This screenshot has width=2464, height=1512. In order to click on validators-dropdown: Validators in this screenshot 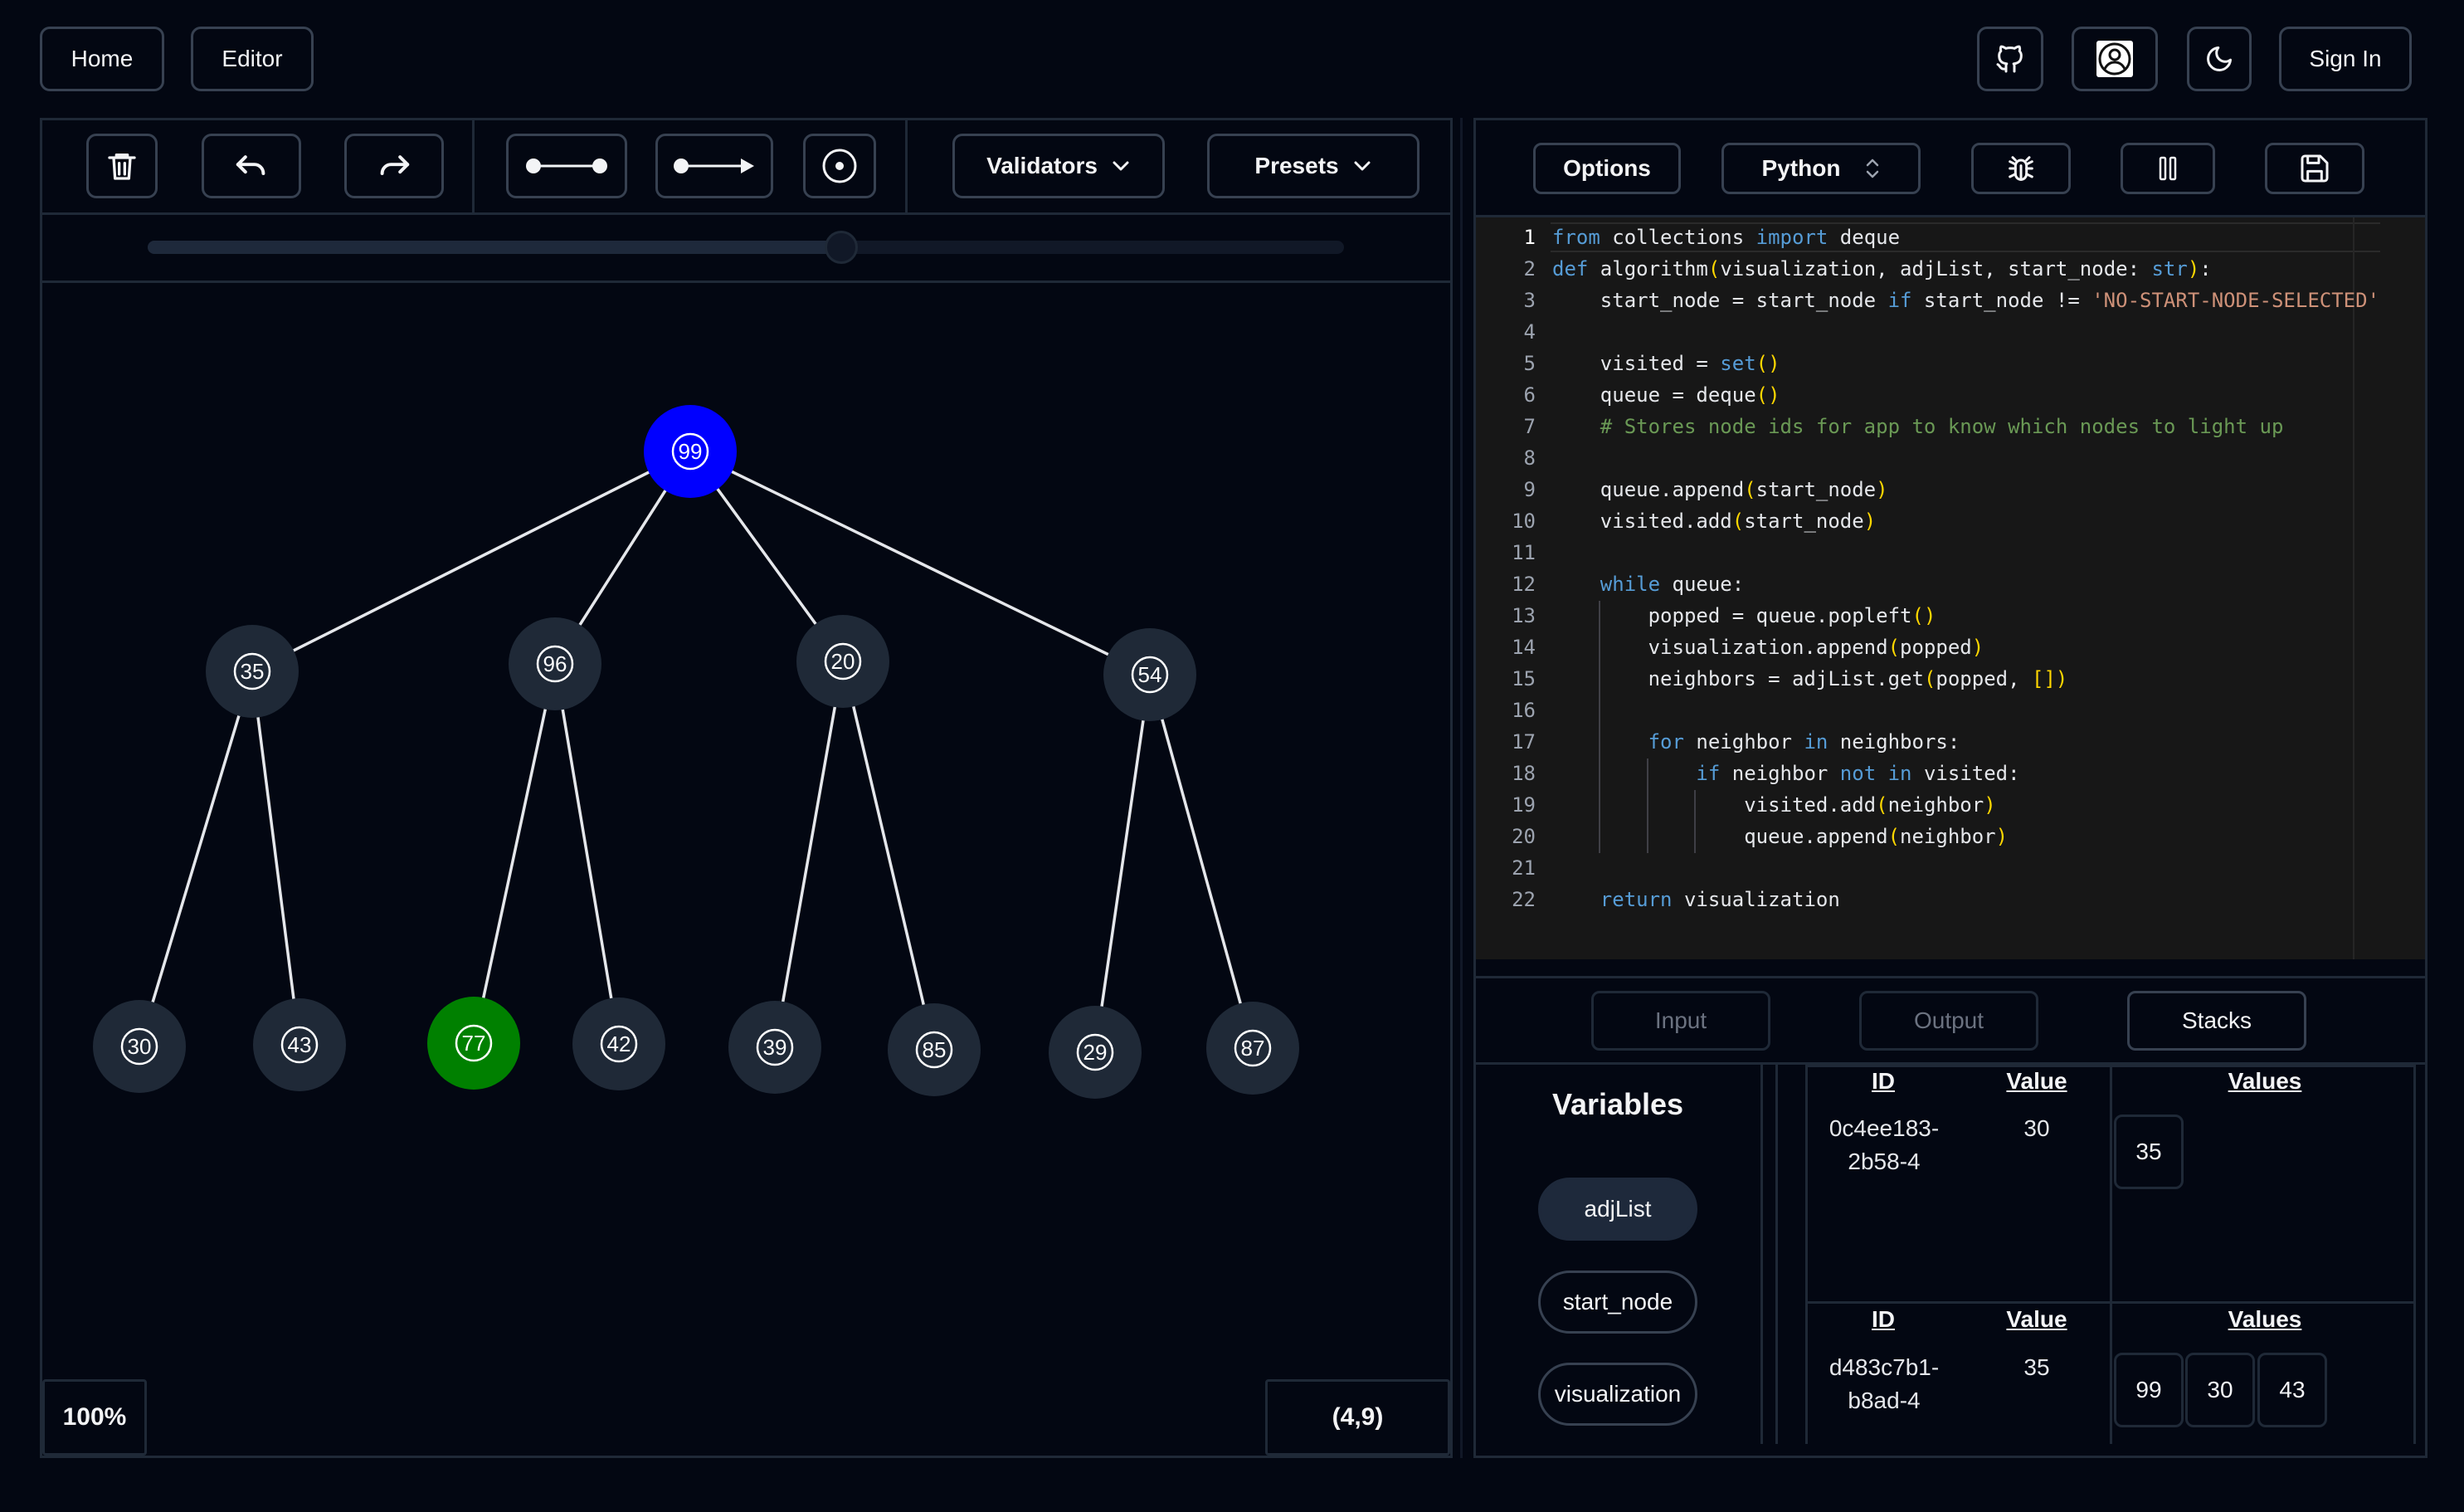, I will do `click(1058, 166)`.